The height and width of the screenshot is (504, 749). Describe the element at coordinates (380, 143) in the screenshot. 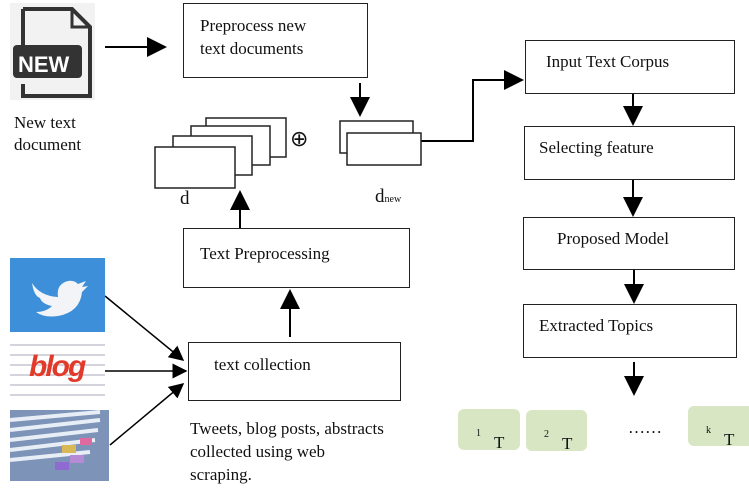

I see `dnew-document-stack` at that location.